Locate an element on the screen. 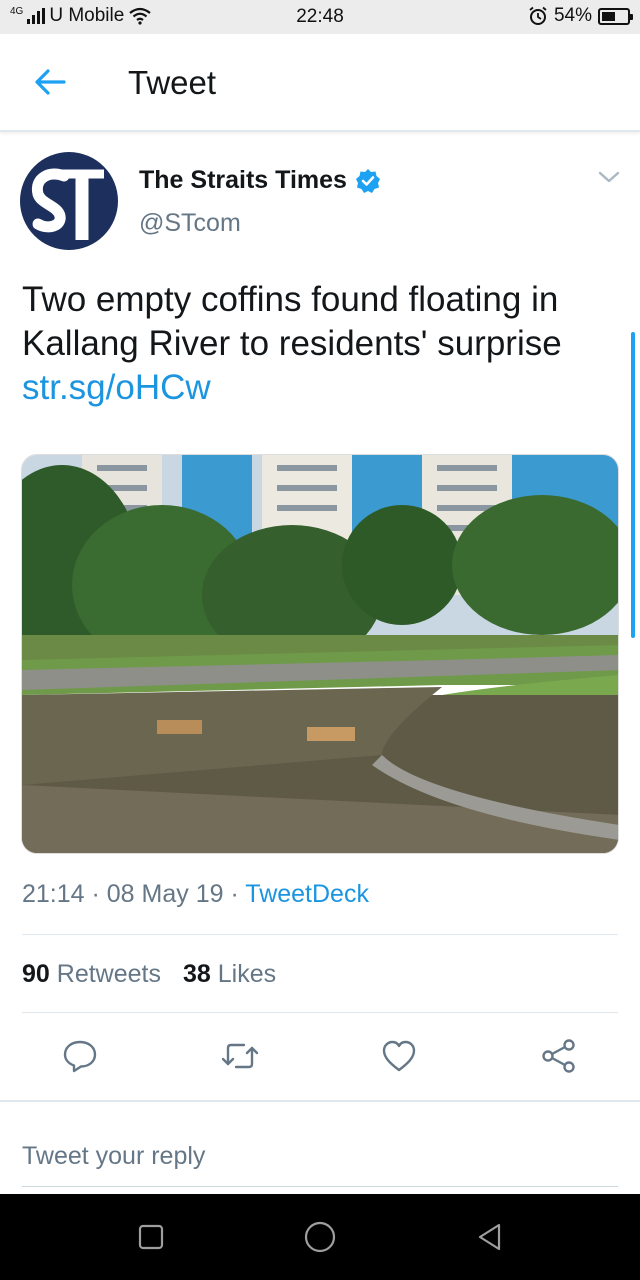  tweet-actions is located at coordinates (320, 1062).